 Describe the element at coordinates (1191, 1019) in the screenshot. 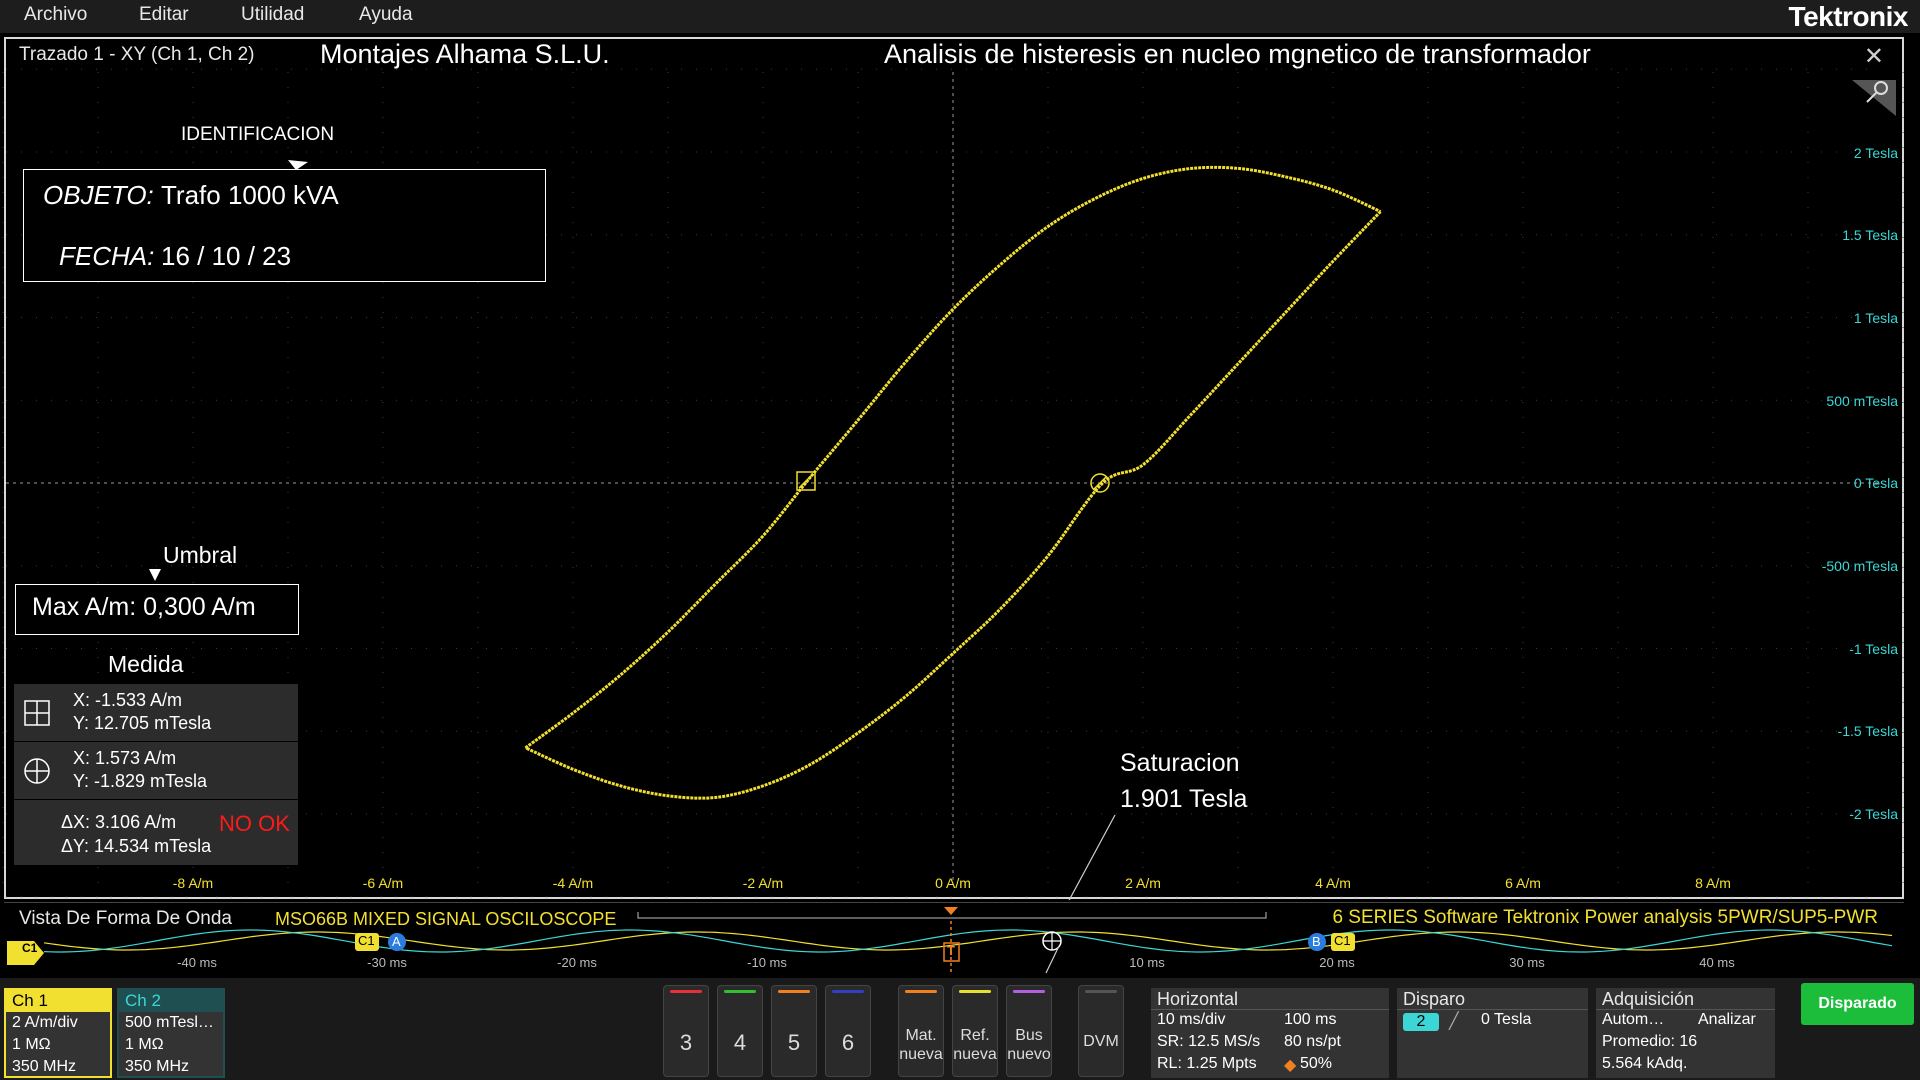

I see `horizontal-scale: 10 ms/div` at that location.